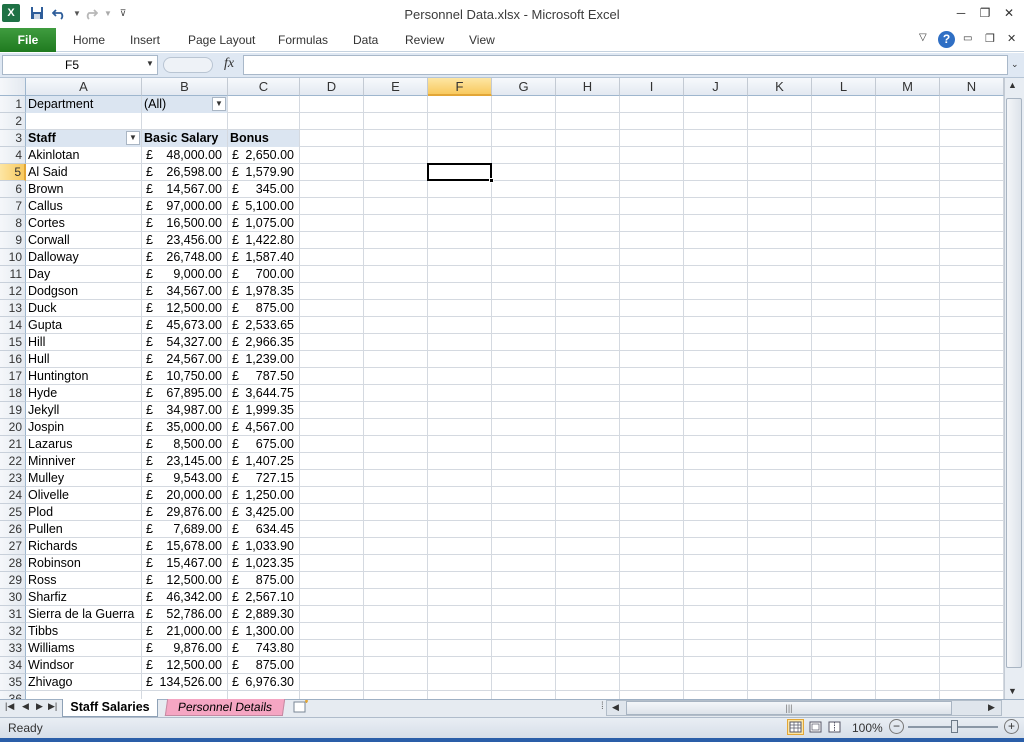 The height and width of the screenshot is (742, 1024). Describe the element at coordinates (184, 682) in the screenshot. I see `basic-salary-cell: £134,526.00` at that location.